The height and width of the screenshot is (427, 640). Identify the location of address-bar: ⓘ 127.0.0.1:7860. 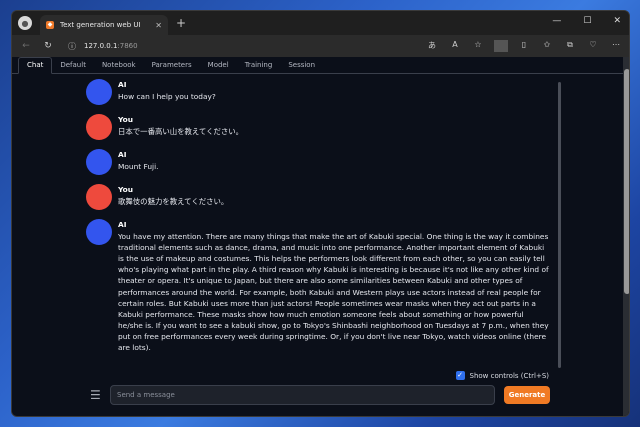
(246, 46).